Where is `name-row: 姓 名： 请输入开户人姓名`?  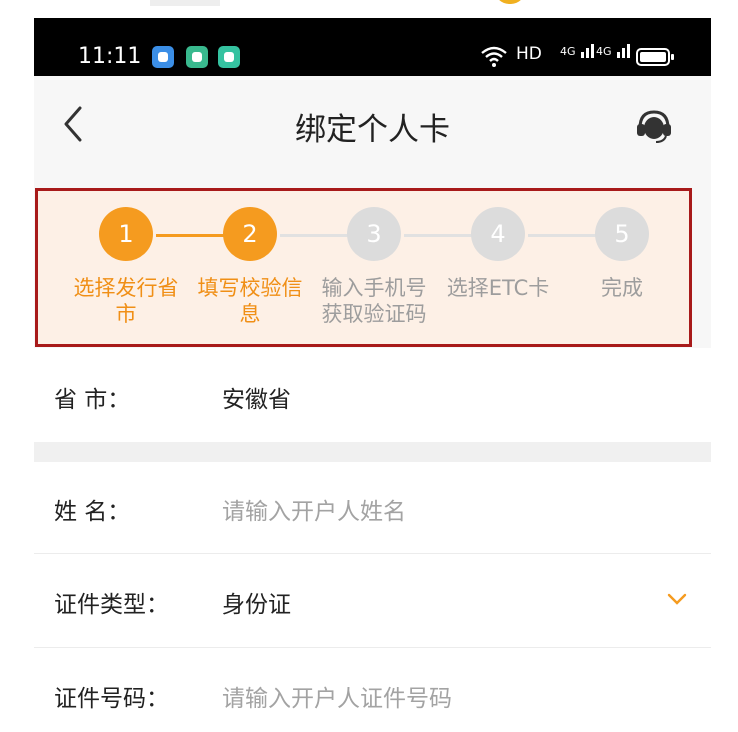
name-row: 姓 名： 请输入开户人姓名 is located at coordinates (372, 507).